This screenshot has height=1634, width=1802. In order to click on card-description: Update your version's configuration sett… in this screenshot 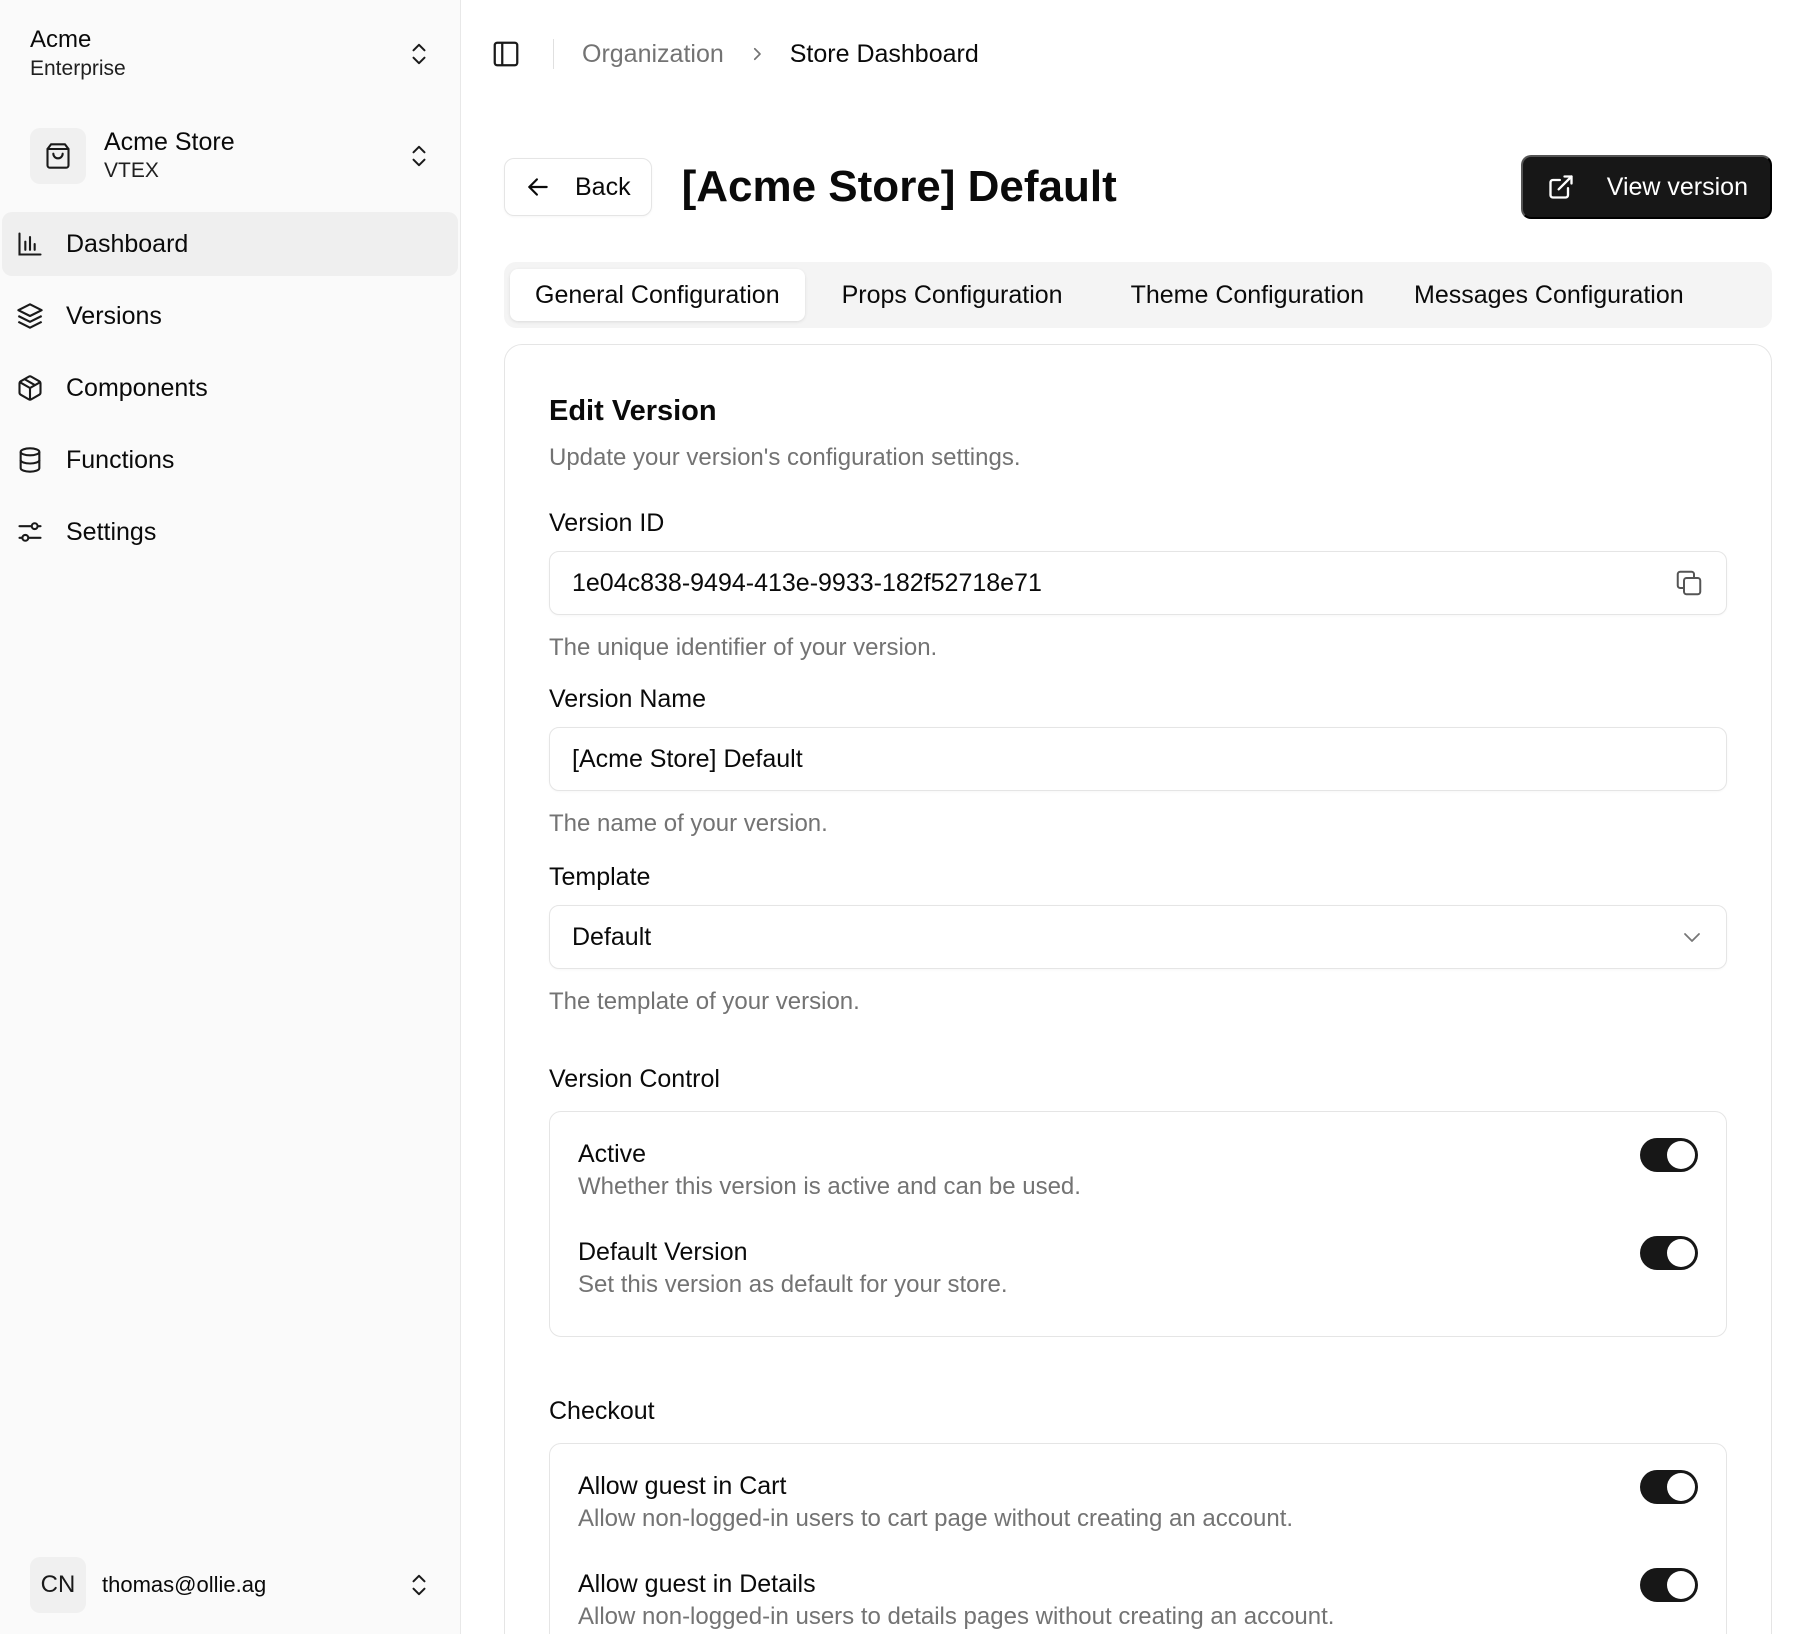, I will do `click(785, 457)`.